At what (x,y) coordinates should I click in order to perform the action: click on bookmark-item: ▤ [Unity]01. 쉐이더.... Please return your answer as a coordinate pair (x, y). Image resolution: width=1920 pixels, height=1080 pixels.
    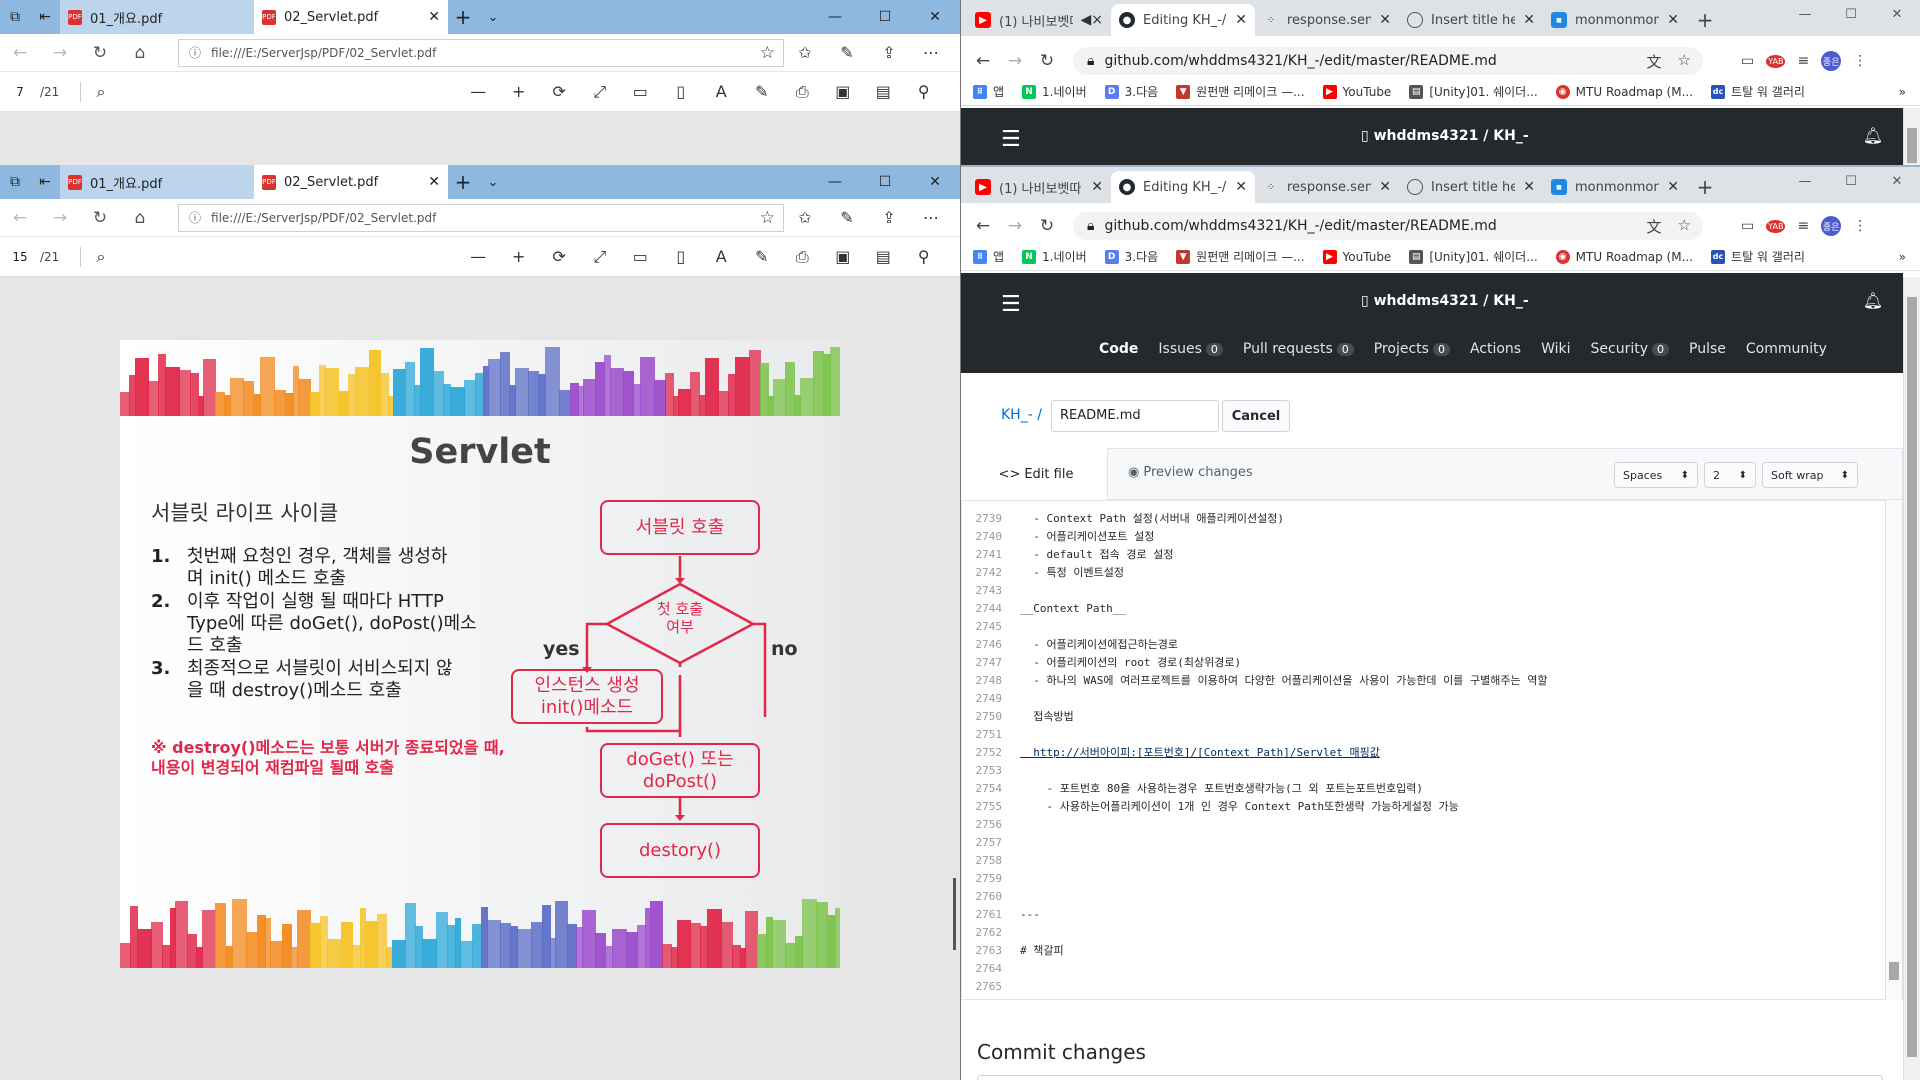
    Looking at the image, I should click on (1473, 91).